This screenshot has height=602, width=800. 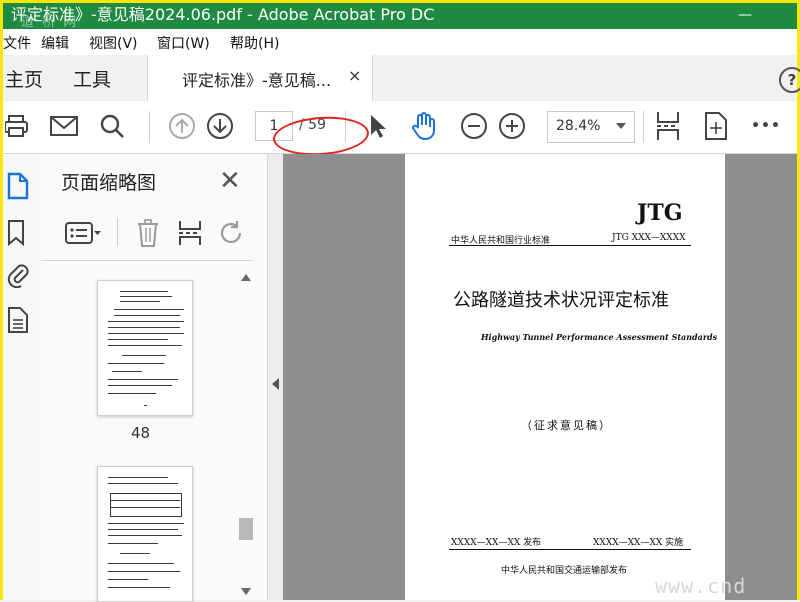 I want to click on tab-home: 主页, so click(x=24, y=78).